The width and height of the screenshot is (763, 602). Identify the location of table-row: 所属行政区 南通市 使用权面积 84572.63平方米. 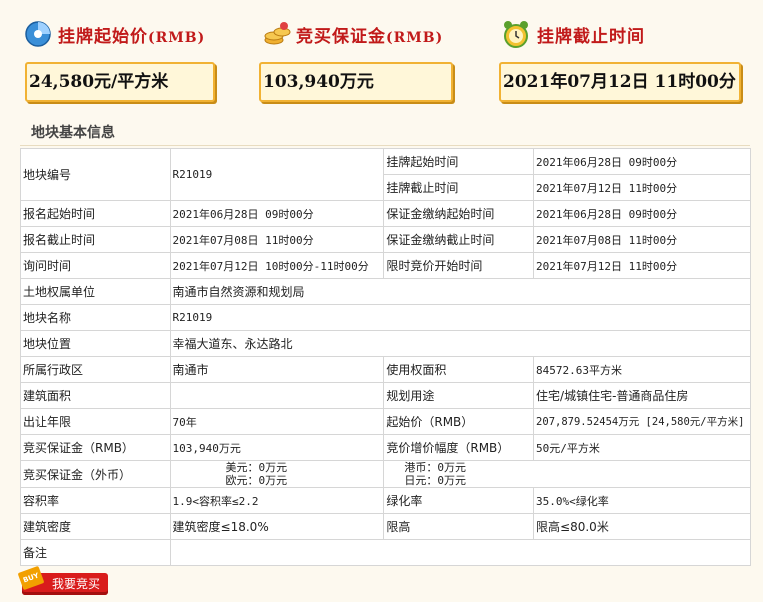
(385, 369).